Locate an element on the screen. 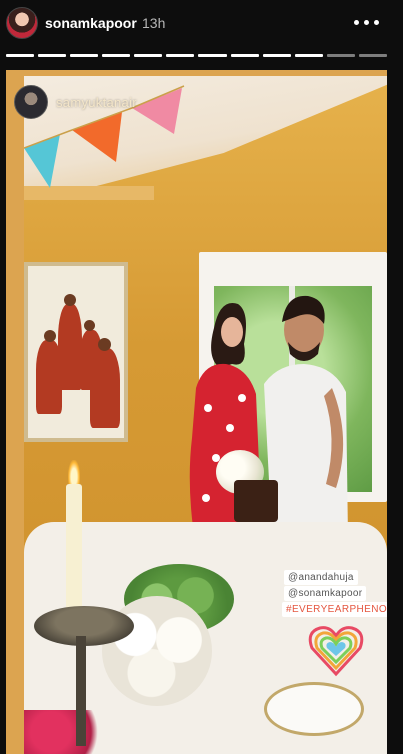 This screenshot has width=403, height=754. mention-sticker: @sonamkapoor is located at coordinates (325, 593).